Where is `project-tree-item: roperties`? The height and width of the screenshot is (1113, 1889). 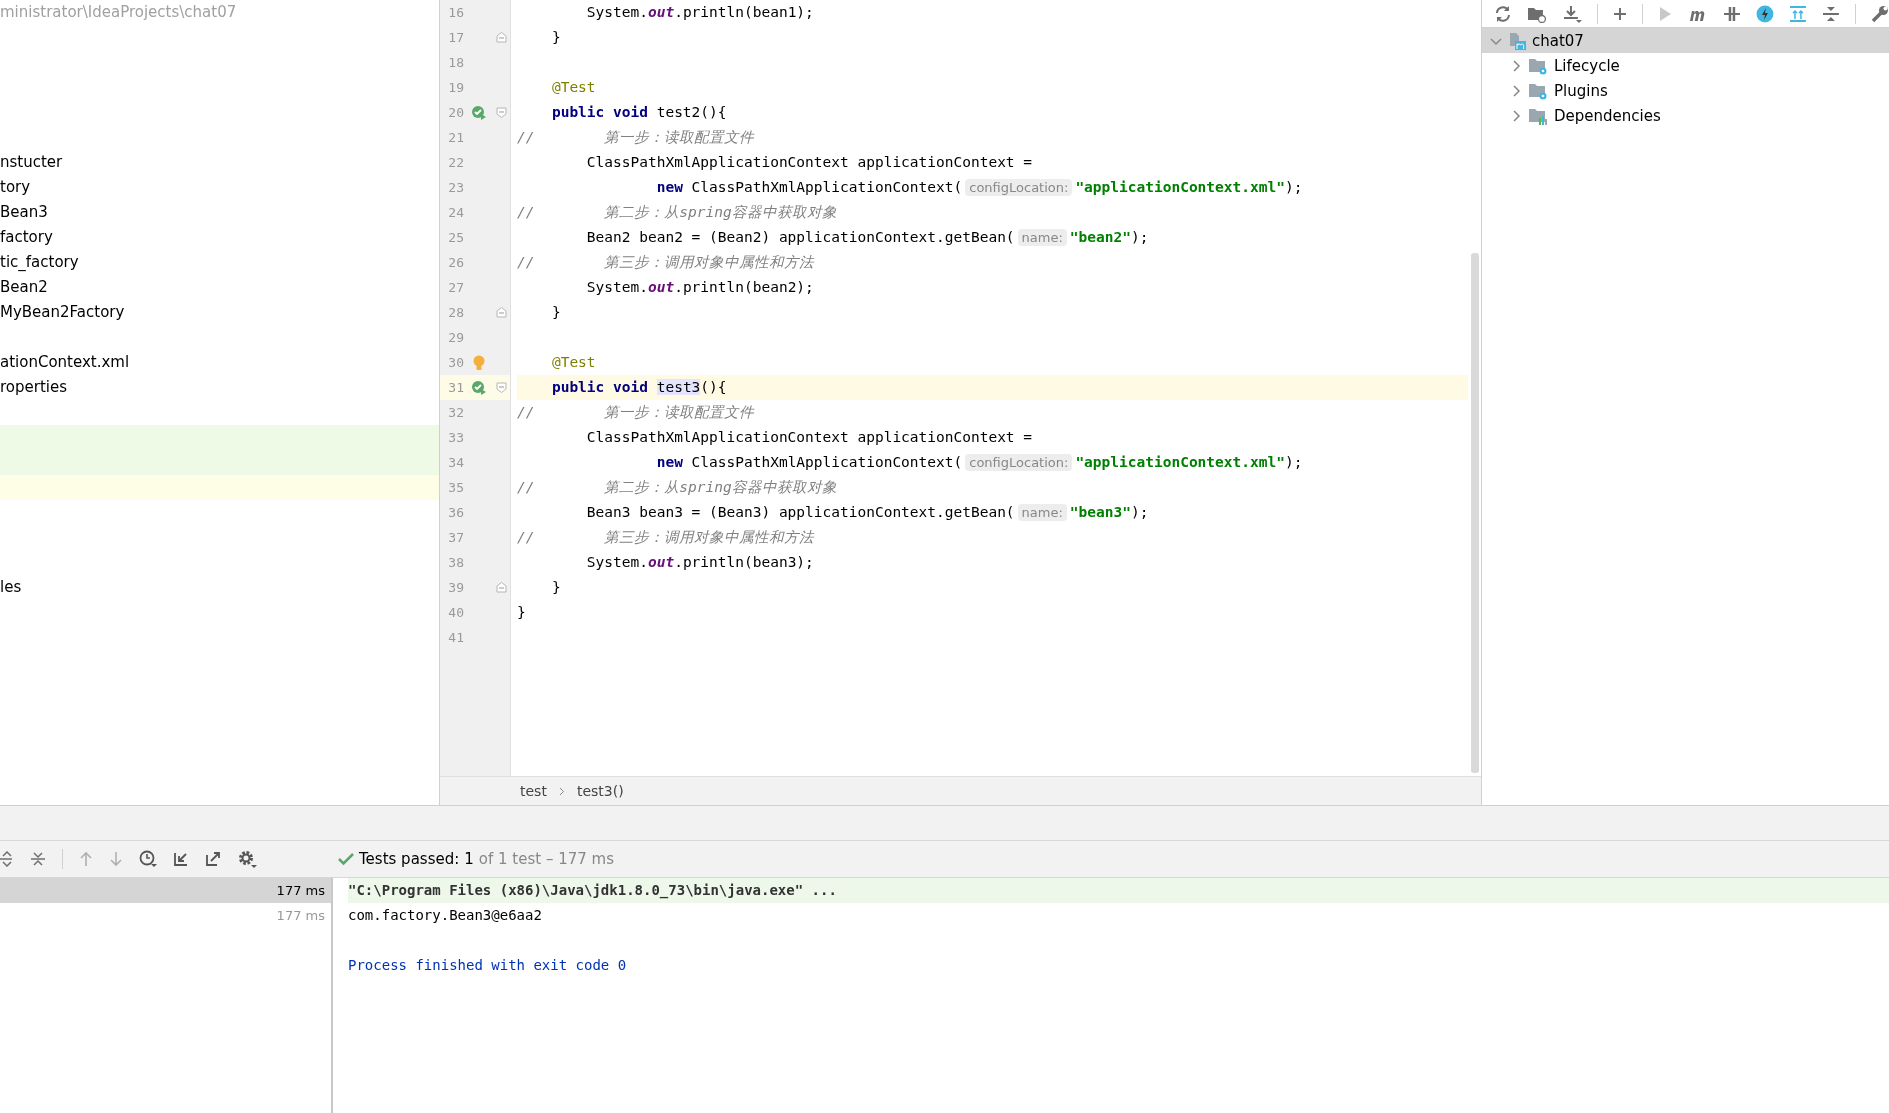
project-tree-item: roperties is located at coordinates (219, 387).